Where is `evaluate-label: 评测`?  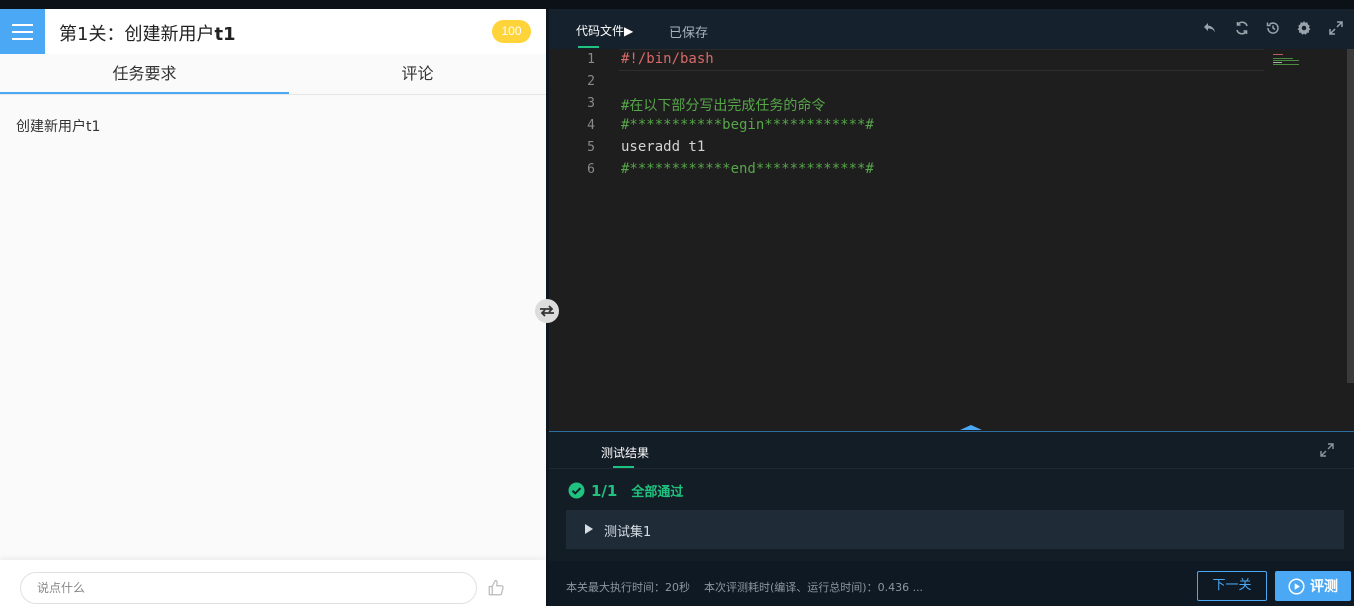
evaluate-label: 评测 is located at coordinates (1324, 587).